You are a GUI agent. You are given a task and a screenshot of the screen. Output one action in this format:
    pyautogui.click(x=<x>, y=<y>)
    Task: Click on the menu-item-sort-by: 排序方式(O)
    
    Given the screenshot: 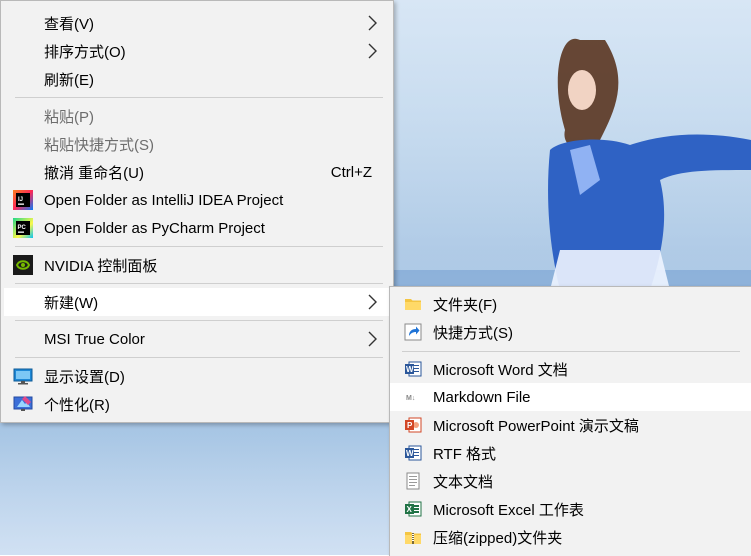 What is the action you would take?
    pyautogui.click(x=197, y=51)
    